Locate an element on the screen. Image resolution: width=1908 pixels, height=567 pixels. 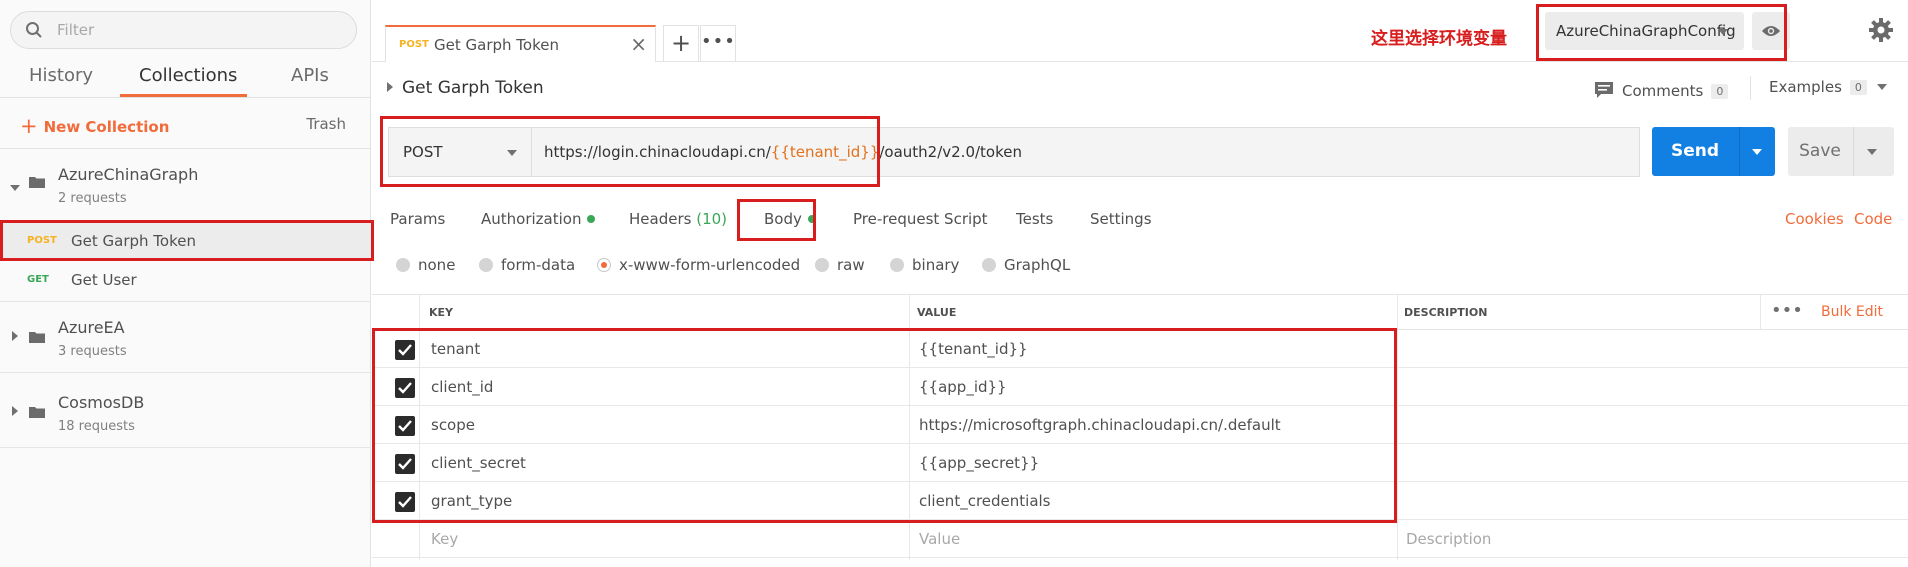
row-key: scope is located at coordinates (453, 425).